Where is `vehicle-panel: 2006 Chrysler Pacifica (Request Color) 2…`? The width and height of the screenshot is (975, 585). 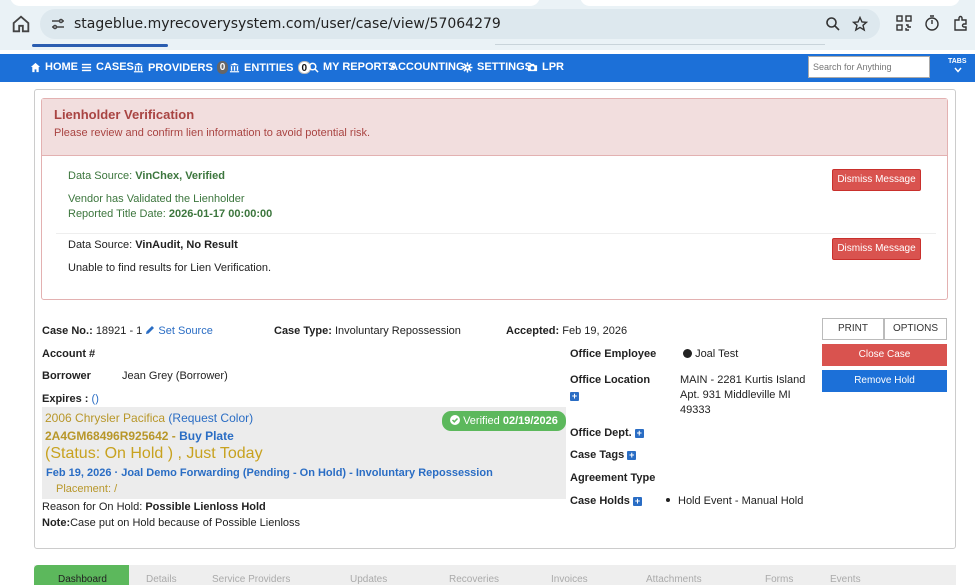 vehicle-panel: 2006 Chrysler Pacifica (Request Color) 2… is located at coordinates (304, 453).